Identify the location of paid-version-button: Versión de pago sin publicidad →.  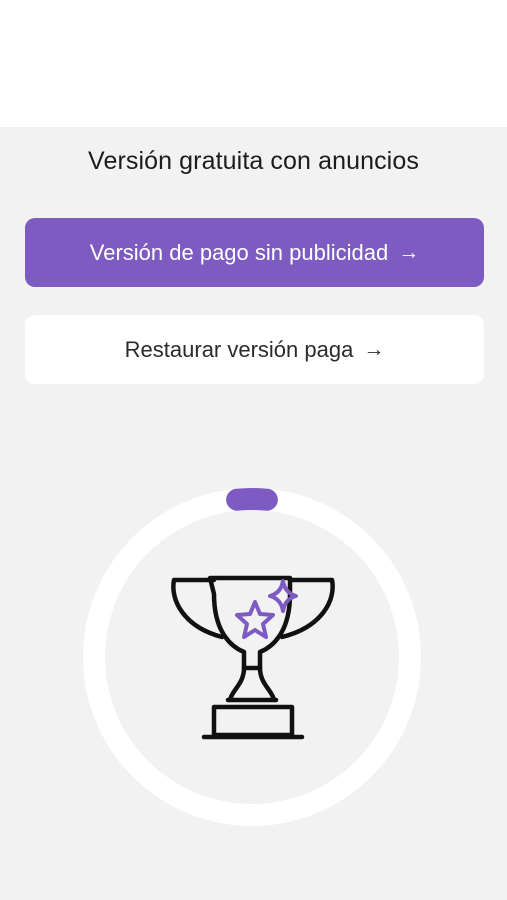
(254, 252).